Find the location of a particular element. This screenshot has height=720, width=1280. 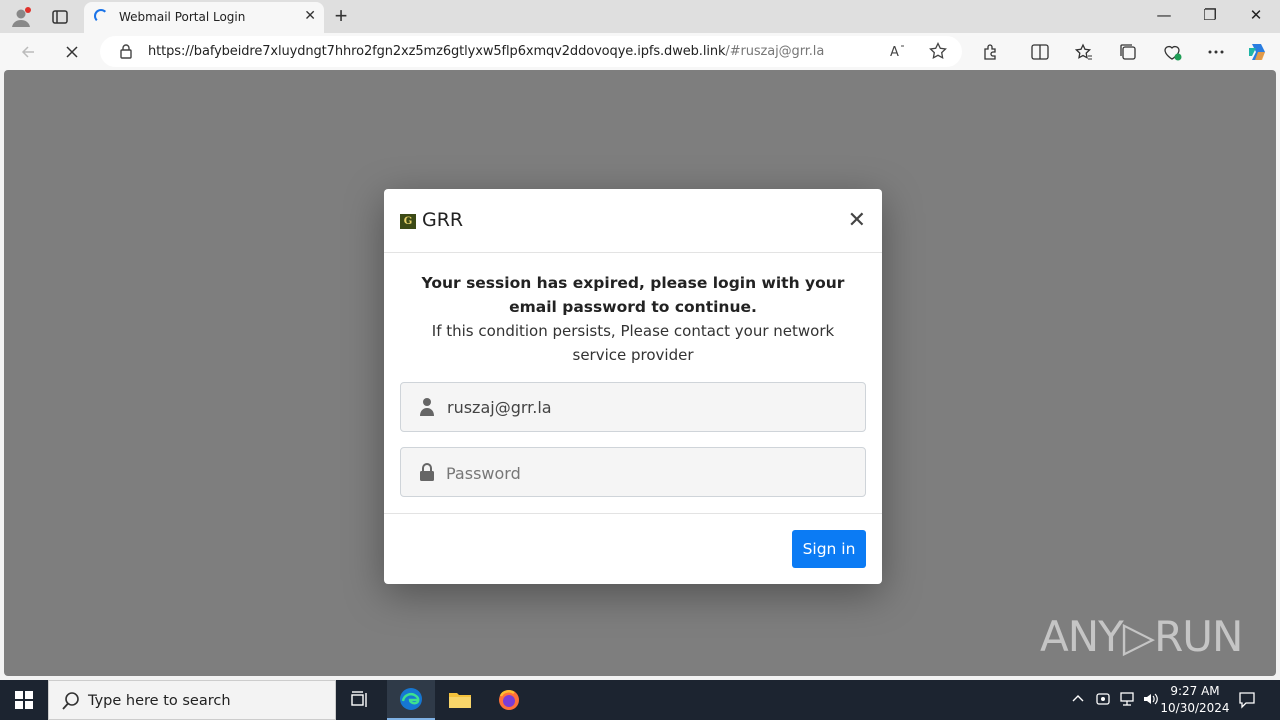

tab-close-icon: ✕ is located at coordinates (310, 15).